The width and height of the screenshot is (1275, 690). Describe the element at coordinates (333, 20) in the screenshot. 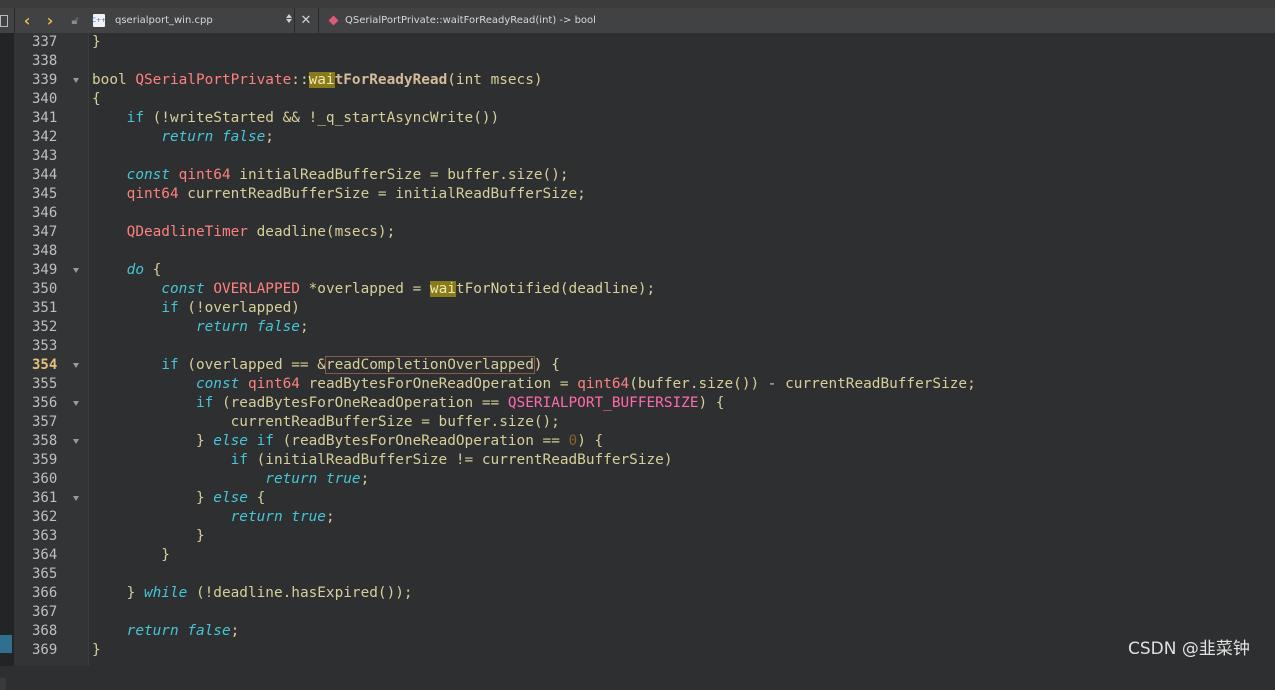

I see `method-icon` at that location.